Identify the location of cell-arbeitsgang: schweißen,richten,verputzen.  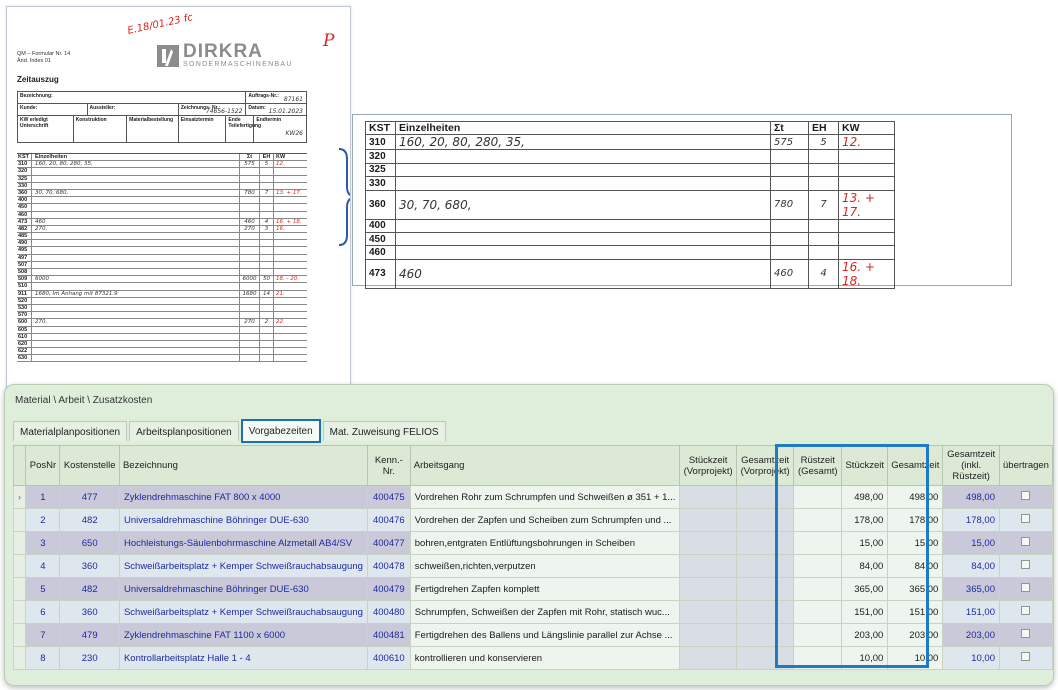
(545, 566).